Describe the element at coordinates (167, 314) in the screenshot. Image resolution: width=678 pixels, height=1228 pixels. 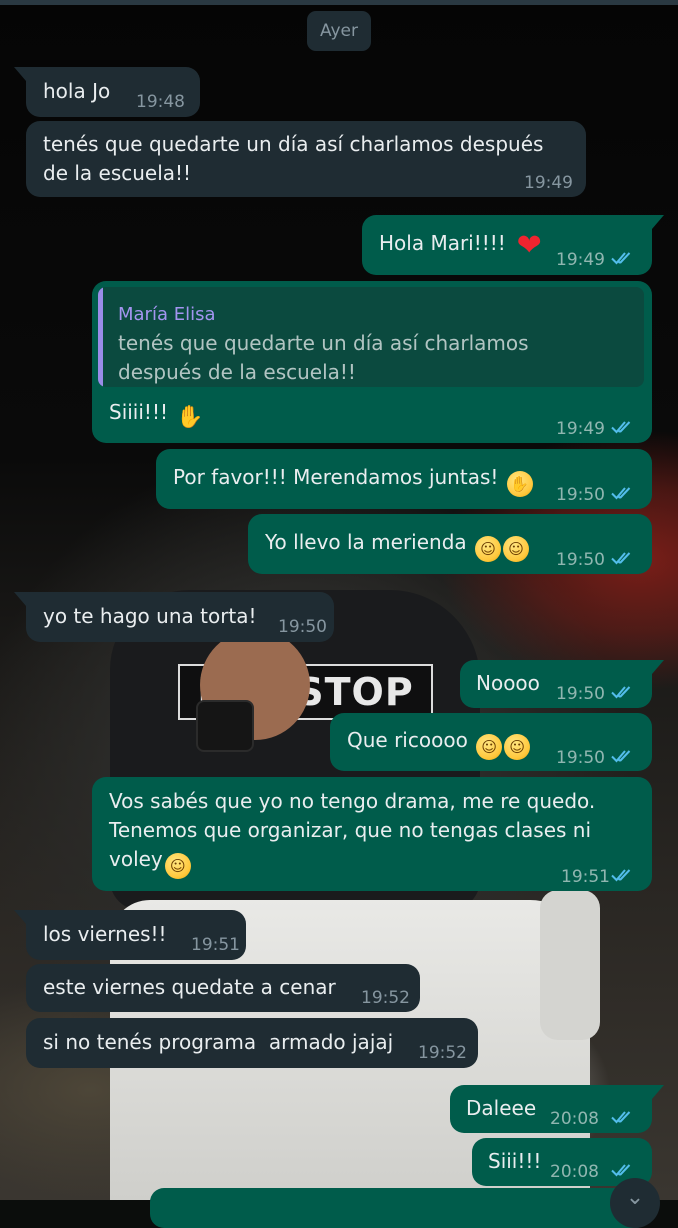
I see `quoted-author: María Elisa` at that location.